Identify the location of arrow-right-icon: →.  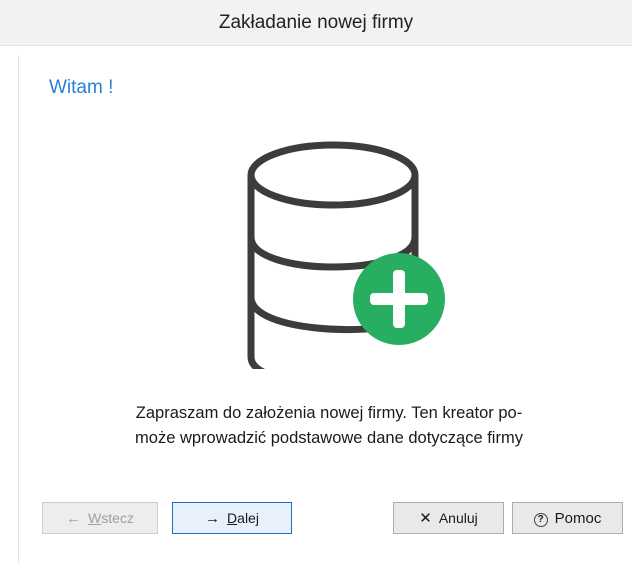
(213, 518).